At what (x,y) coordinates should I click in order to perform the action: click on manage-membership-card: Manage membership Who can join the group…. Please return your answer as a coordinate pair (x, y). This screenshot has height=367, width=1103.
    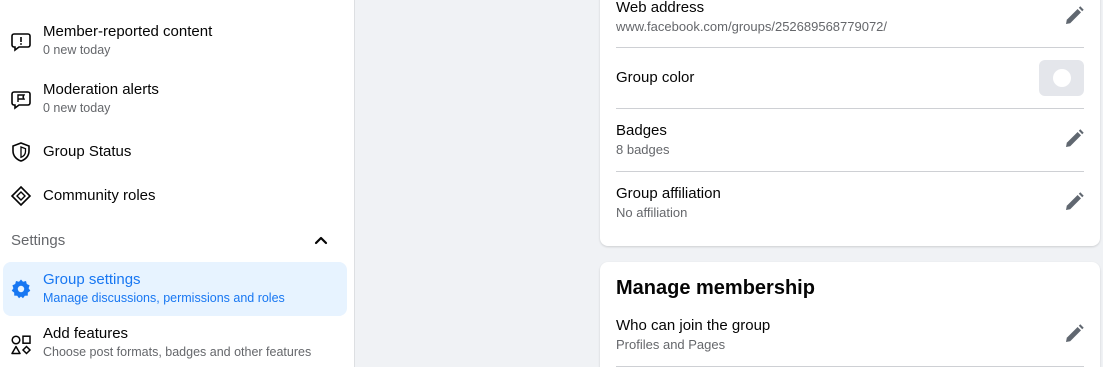
    Looking at the image, I should click on (850, 314).